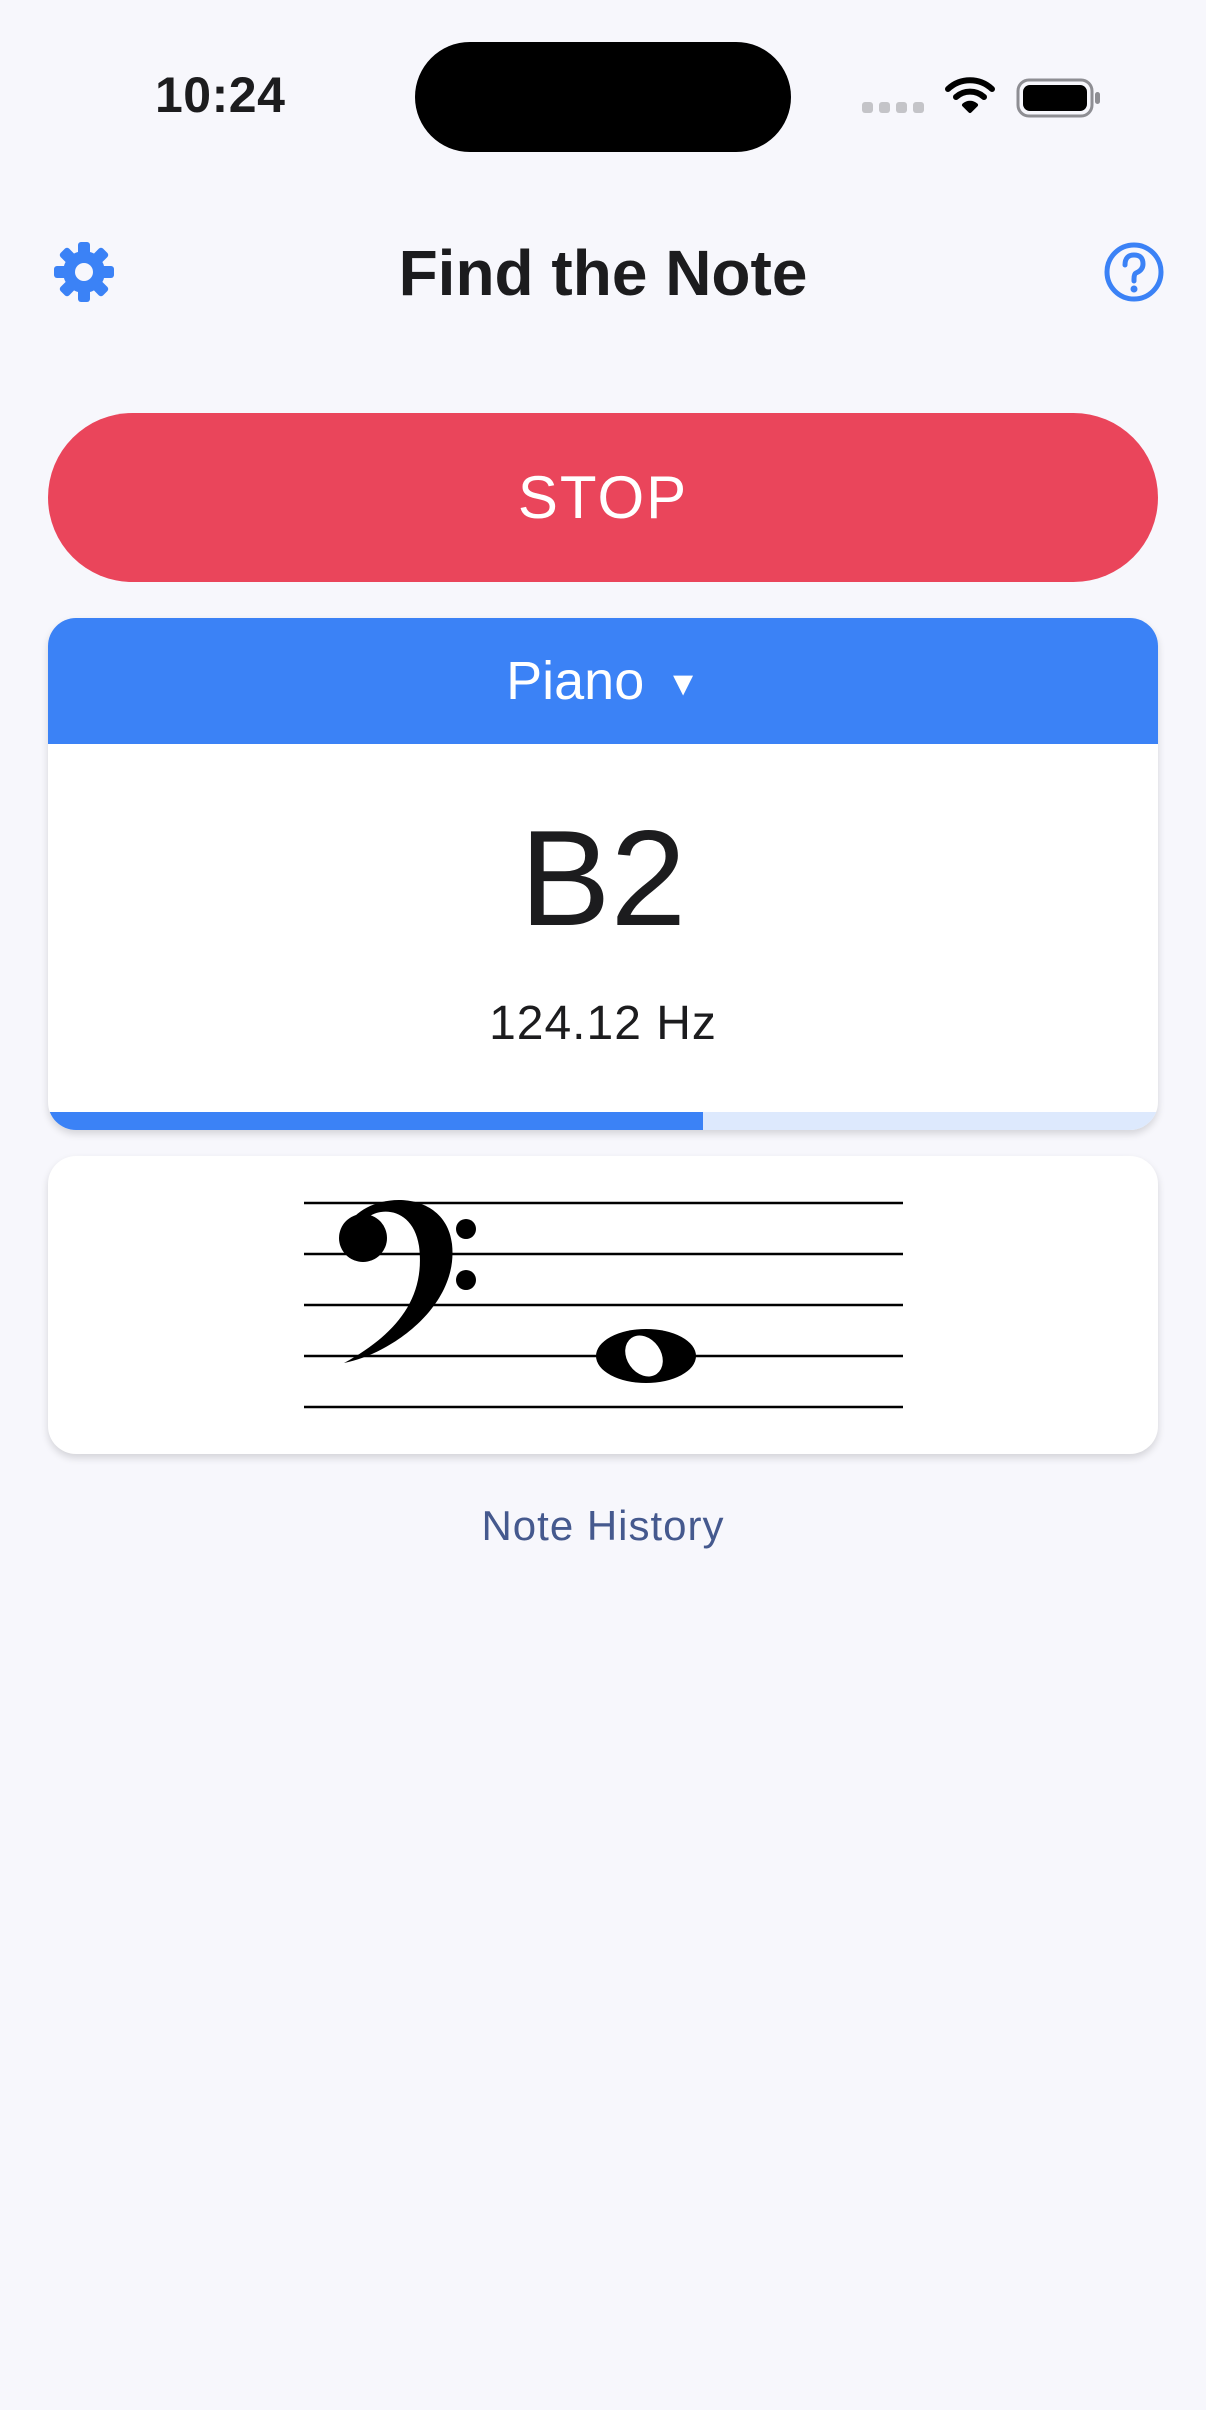 This screenshot has width=1206, height=2410. I want to click on detected-note: B2, so click(603, 878).